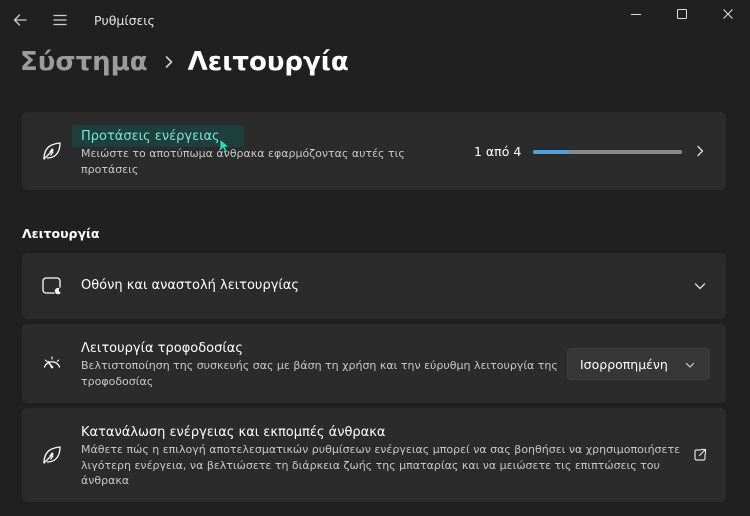 The height and width of the screenshot is (516, 750). I want to click on external-link-icon, so click(700, 455).